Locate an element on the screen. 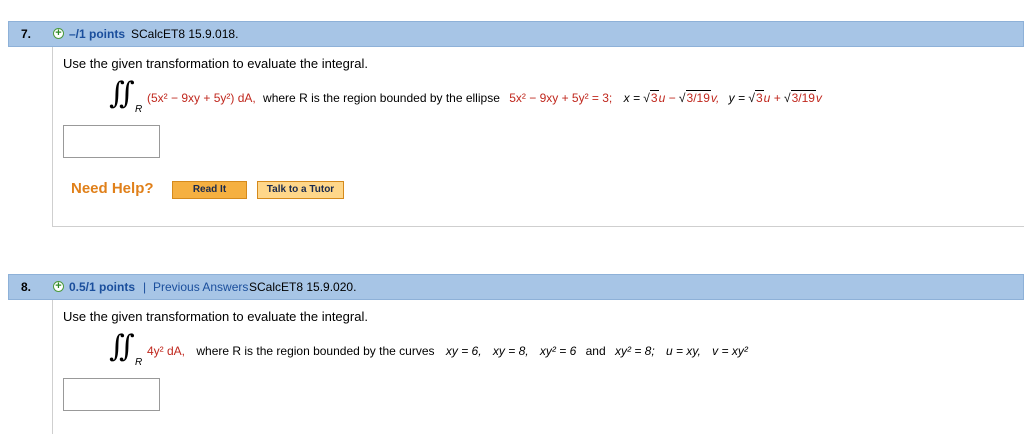  source-label: SCalcET8 15.9.020. is located at coordinates (303, 287).